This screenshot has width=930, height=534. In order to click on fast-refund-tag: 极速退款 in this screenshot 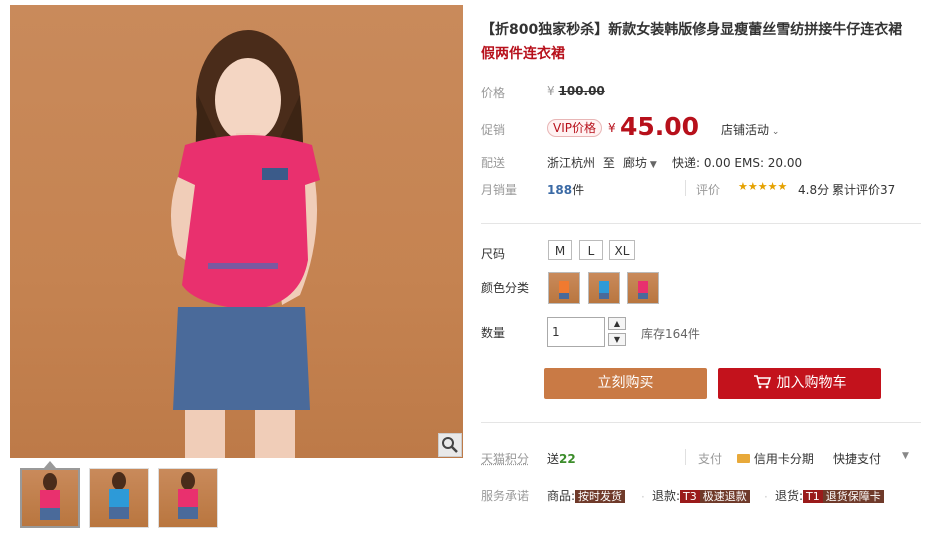, I will do `click(724, 496)`.